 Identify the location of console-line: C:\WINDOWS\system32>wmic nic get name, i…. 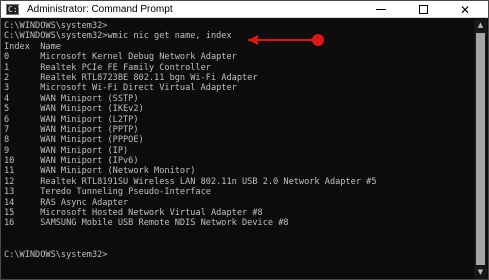
(118, 36).